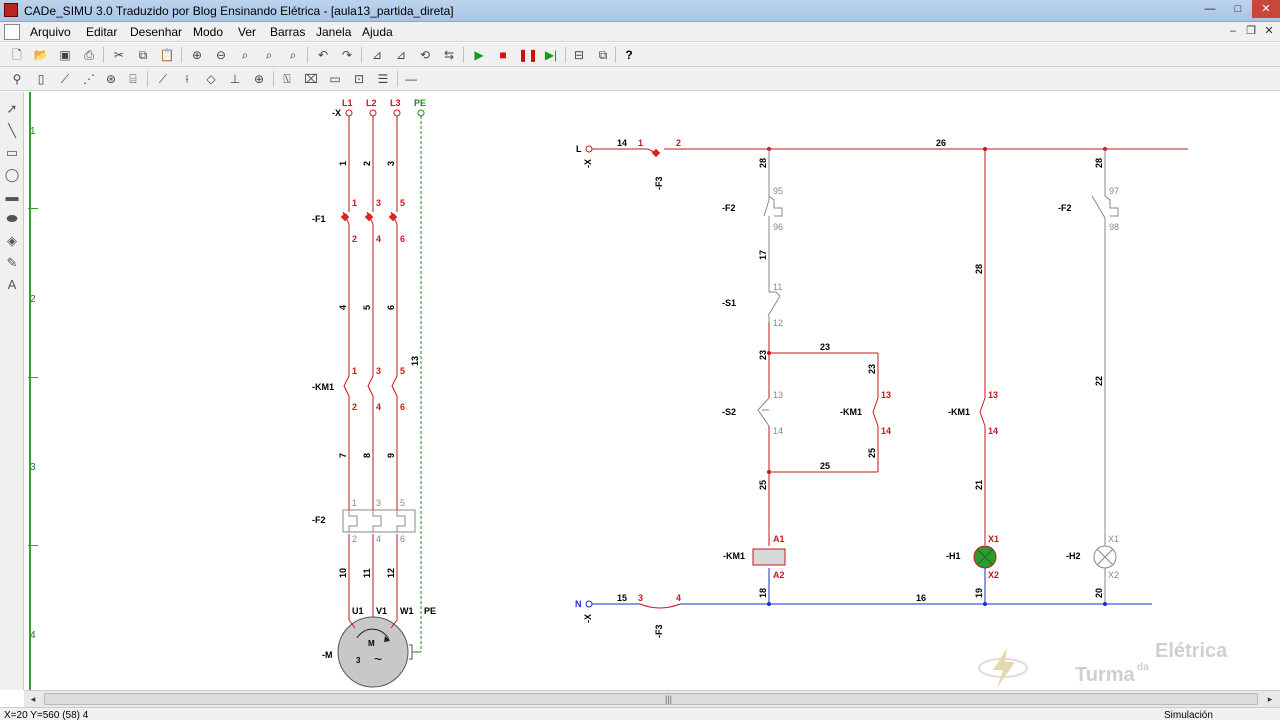 Image resolution: width=1280 pixels, height=721 pixels. Describe the element at coordinates (449, 55) in the screenshot. I see `flip-icon: ⇆` at that location.